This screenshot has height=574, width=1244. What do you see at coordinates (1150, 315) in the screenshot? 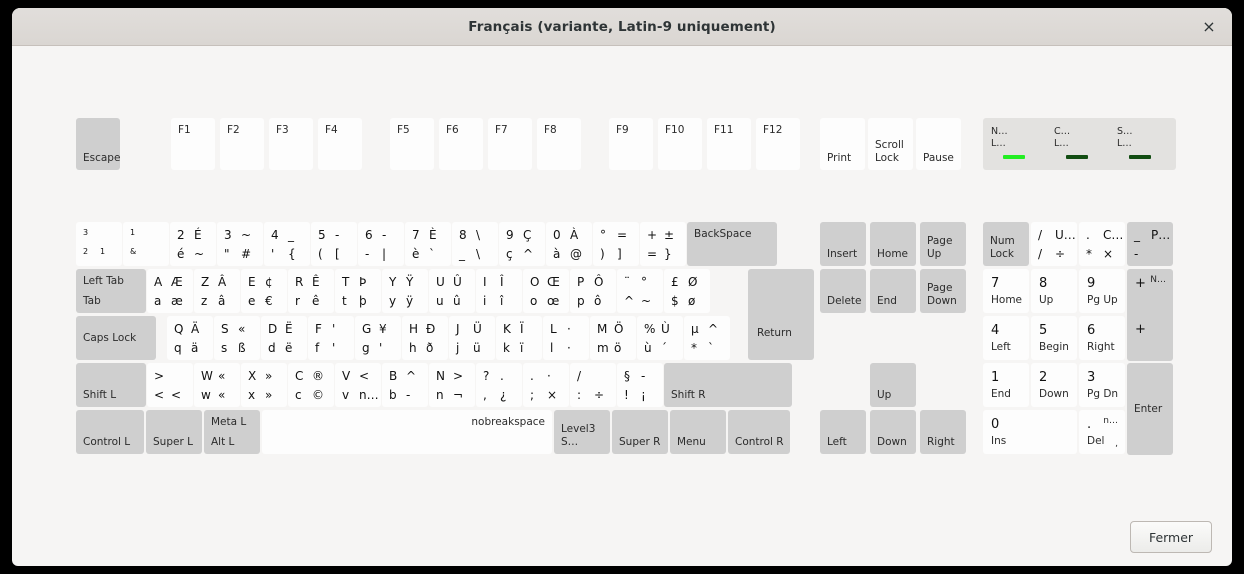
I see `key-numpad-plus: + N… +` at bounding box center [1150, 315].